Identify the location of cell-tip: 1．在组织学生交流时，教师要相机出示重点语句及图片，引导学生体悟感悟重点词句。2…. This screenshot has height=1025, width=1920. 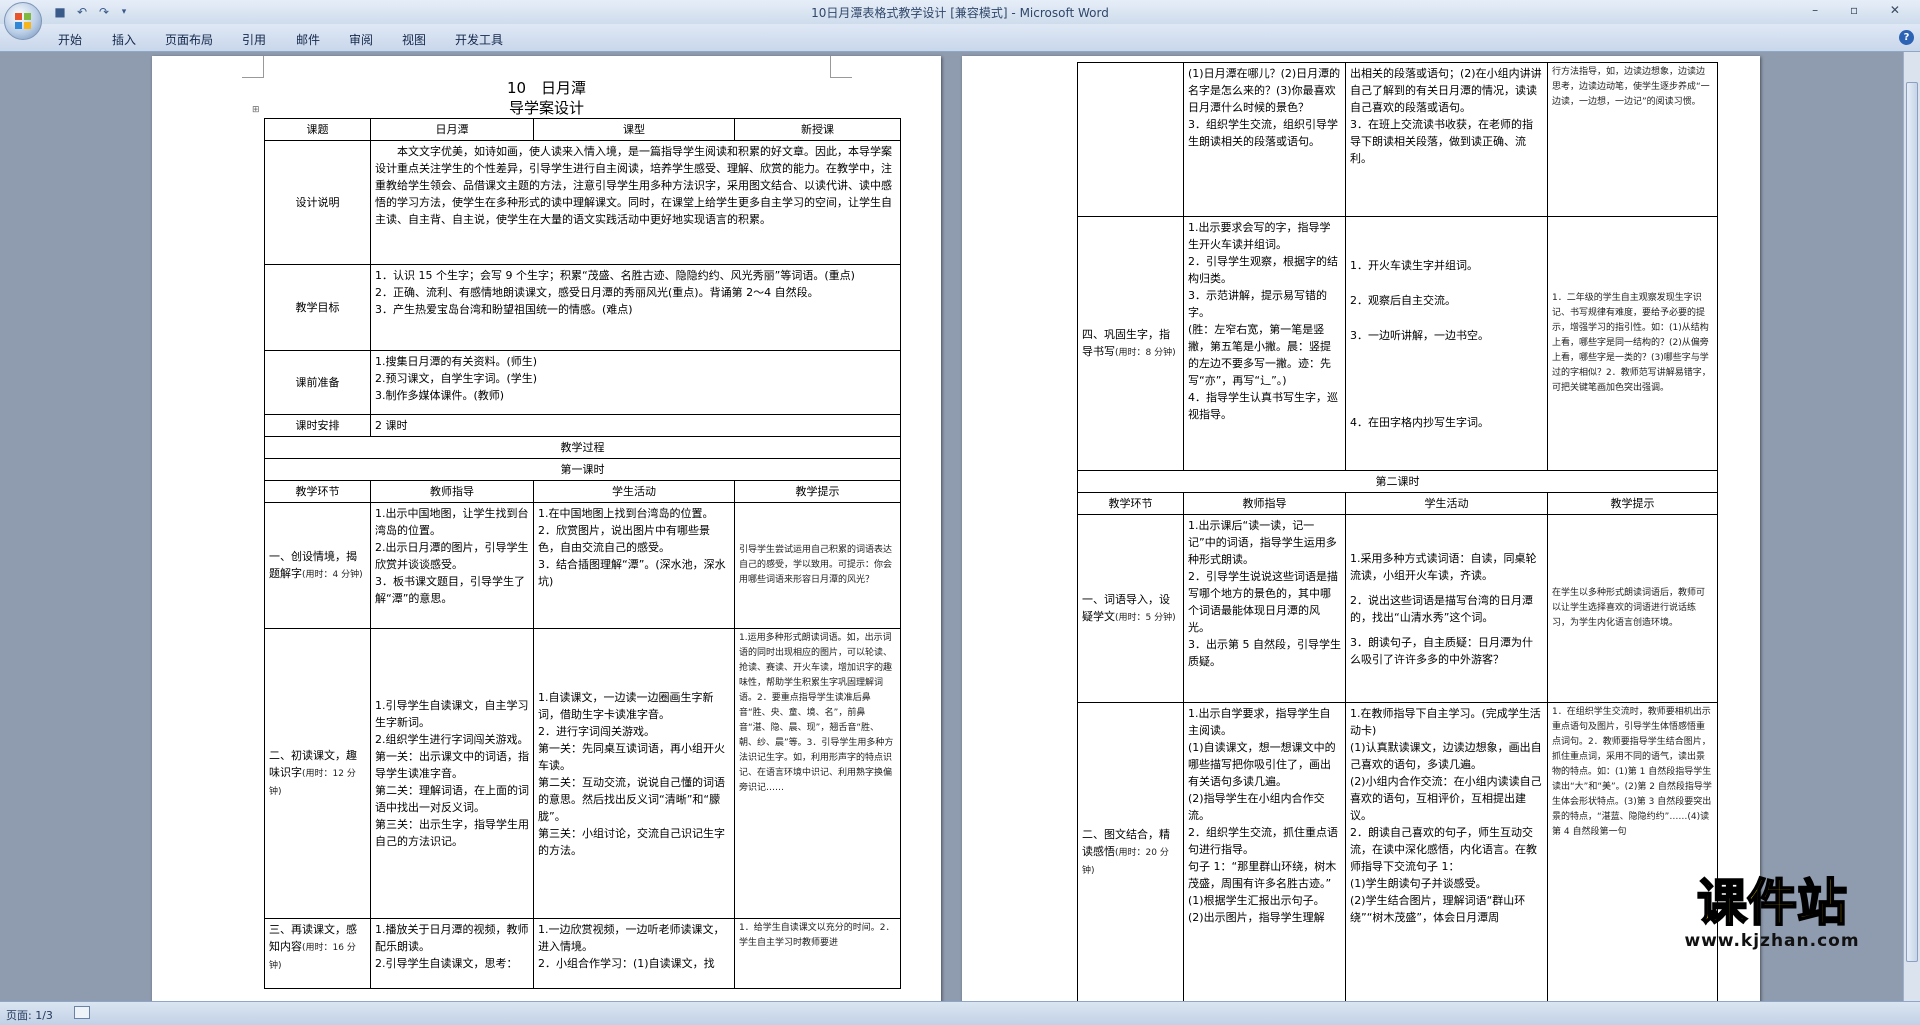
(1632, 851).